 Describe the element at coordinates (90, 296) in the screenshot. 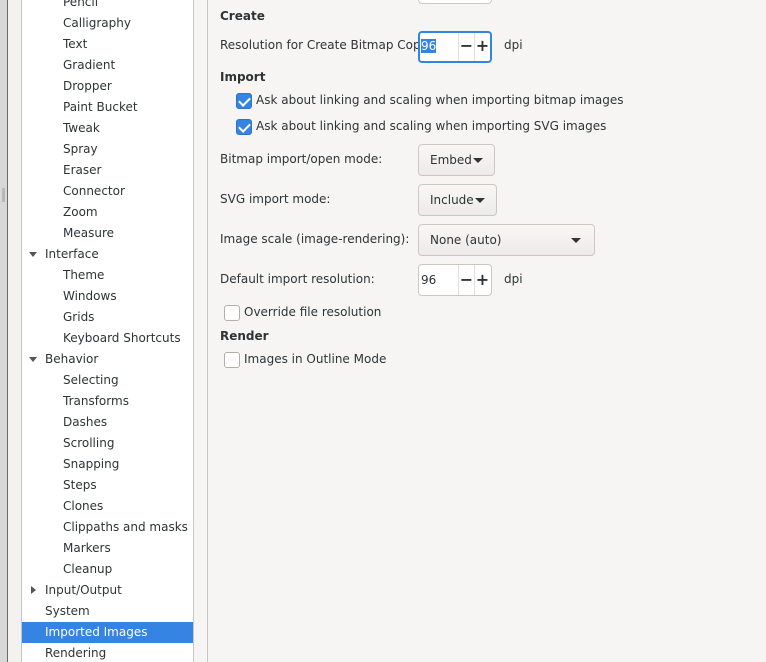

I see `sidebar-item-label: Windows` at that location.